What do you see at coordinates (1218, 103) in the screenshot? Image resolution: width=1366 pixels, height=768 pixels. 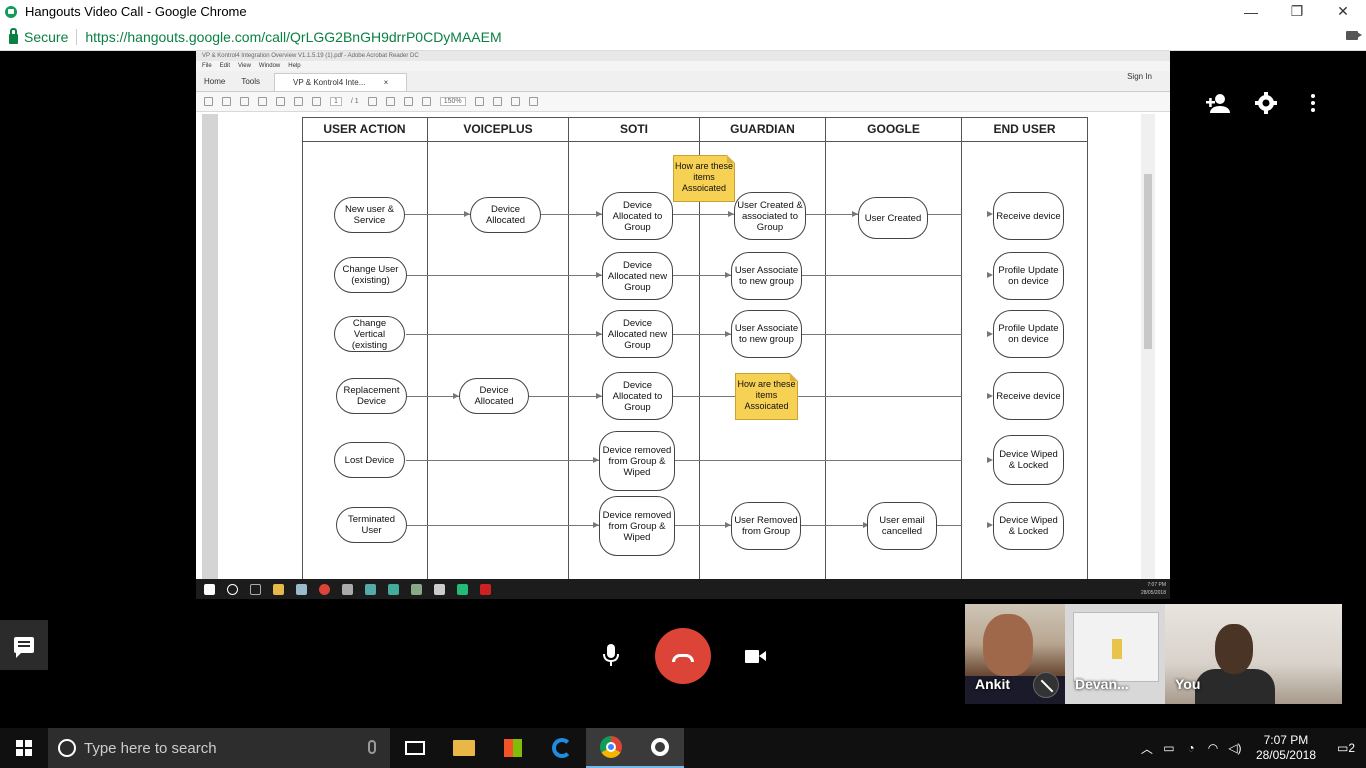 I see `add-person-icon` at bounding box center [1218, 103].